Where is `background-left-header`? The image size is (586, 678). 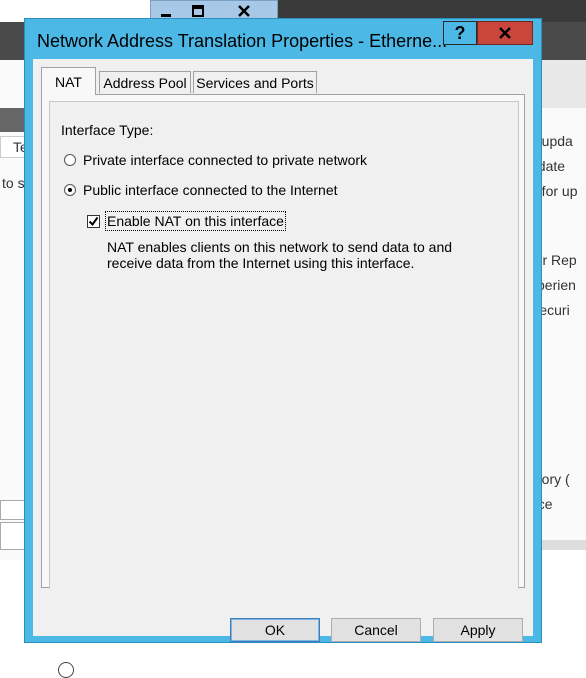 background-left-header is located at coordinates (13, 120).